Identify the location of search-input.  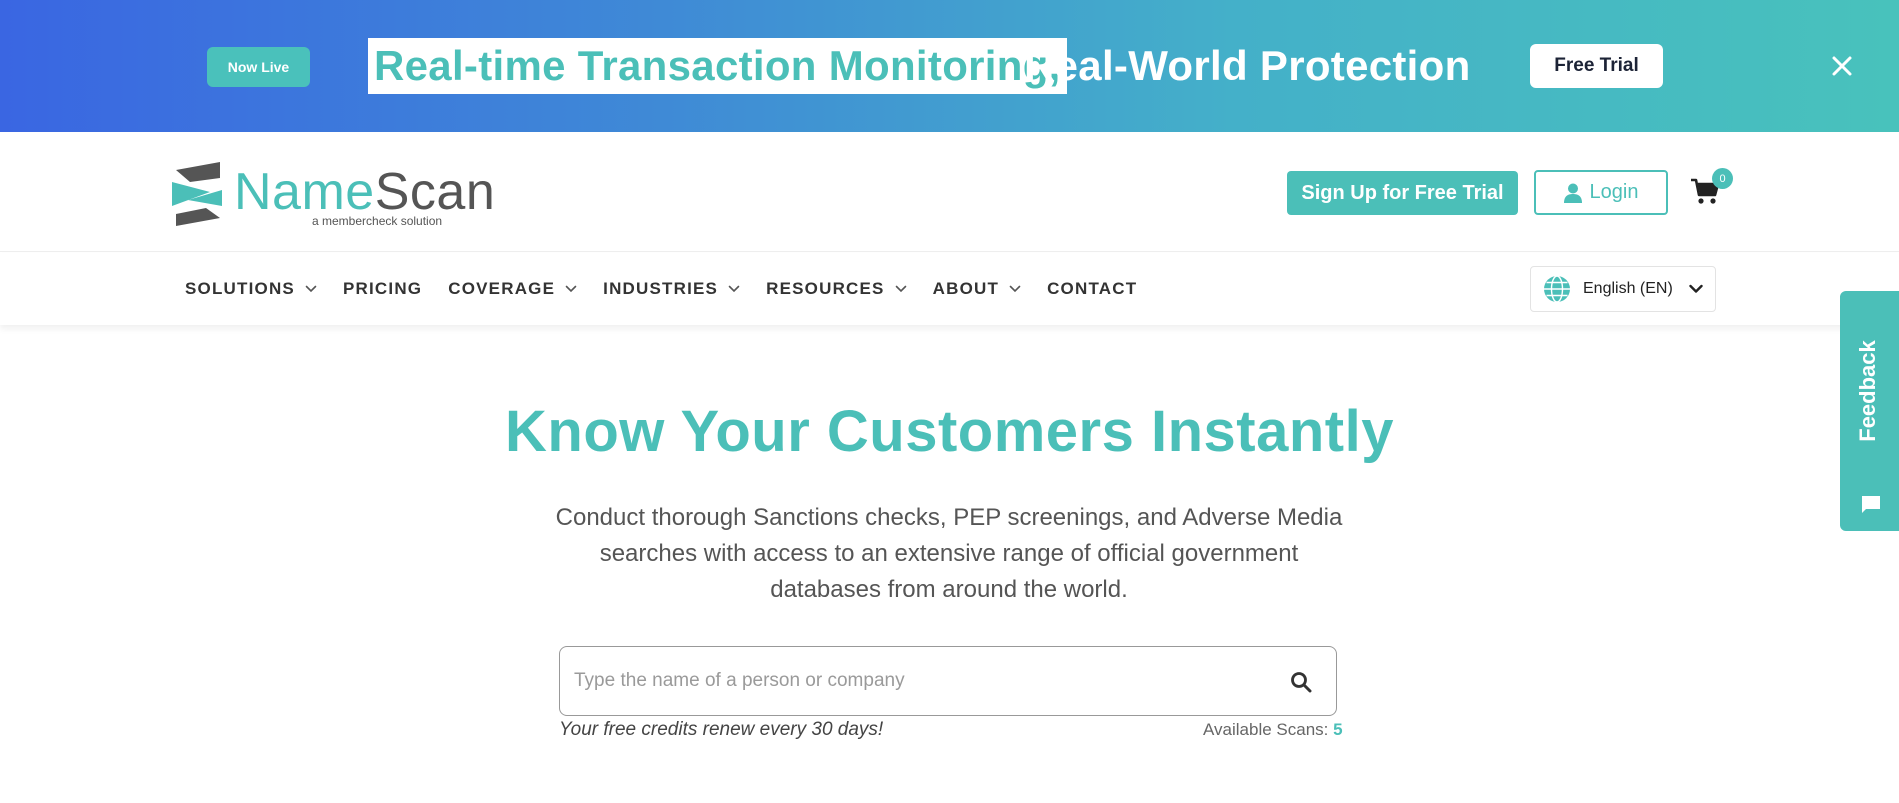
(924, 681).